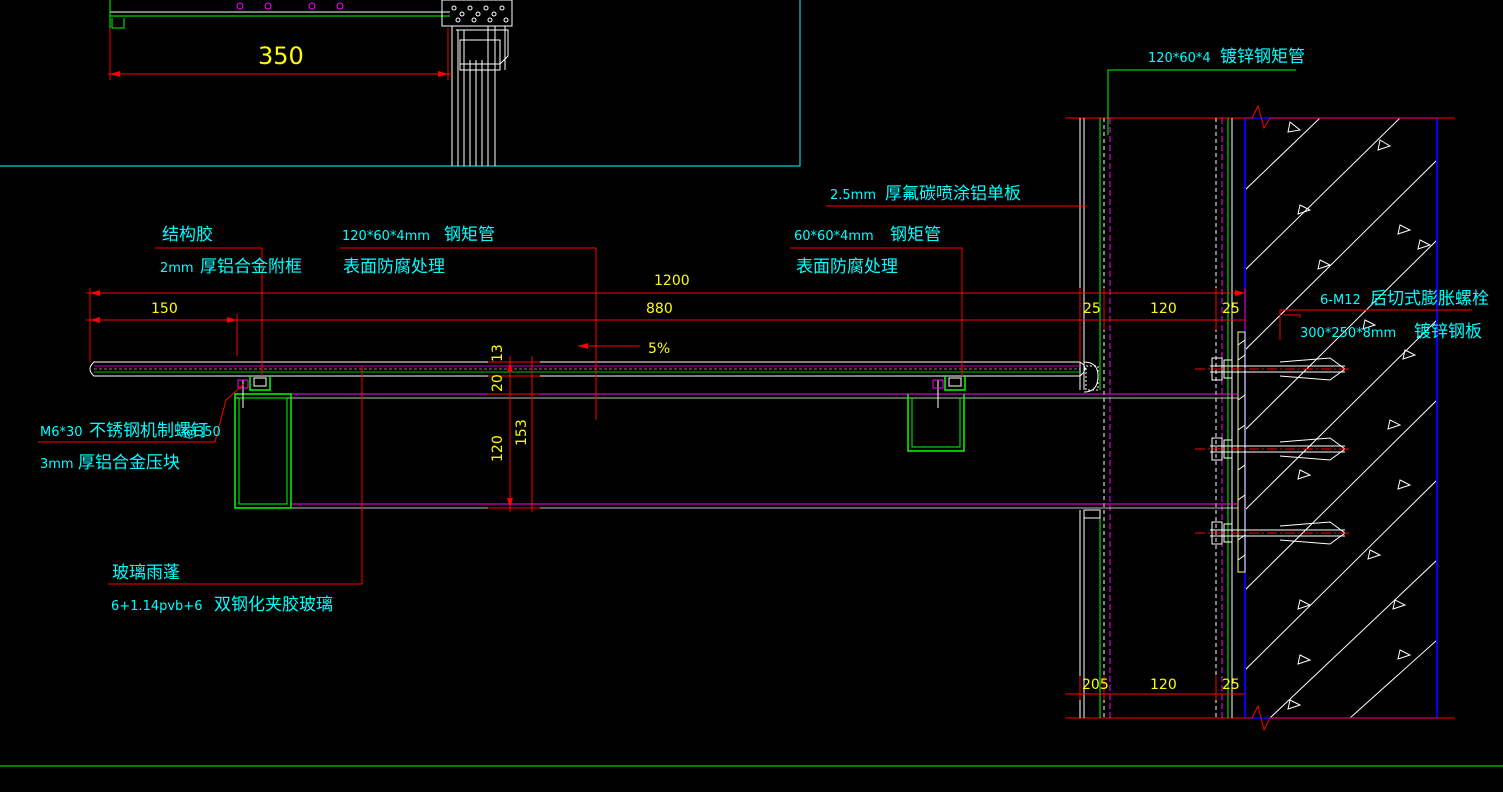 The image size is (1503, 792). Describe the element at coordinates (129, 463) in the screenshot. I see `block-name: 厚铝合金压块` at that location.